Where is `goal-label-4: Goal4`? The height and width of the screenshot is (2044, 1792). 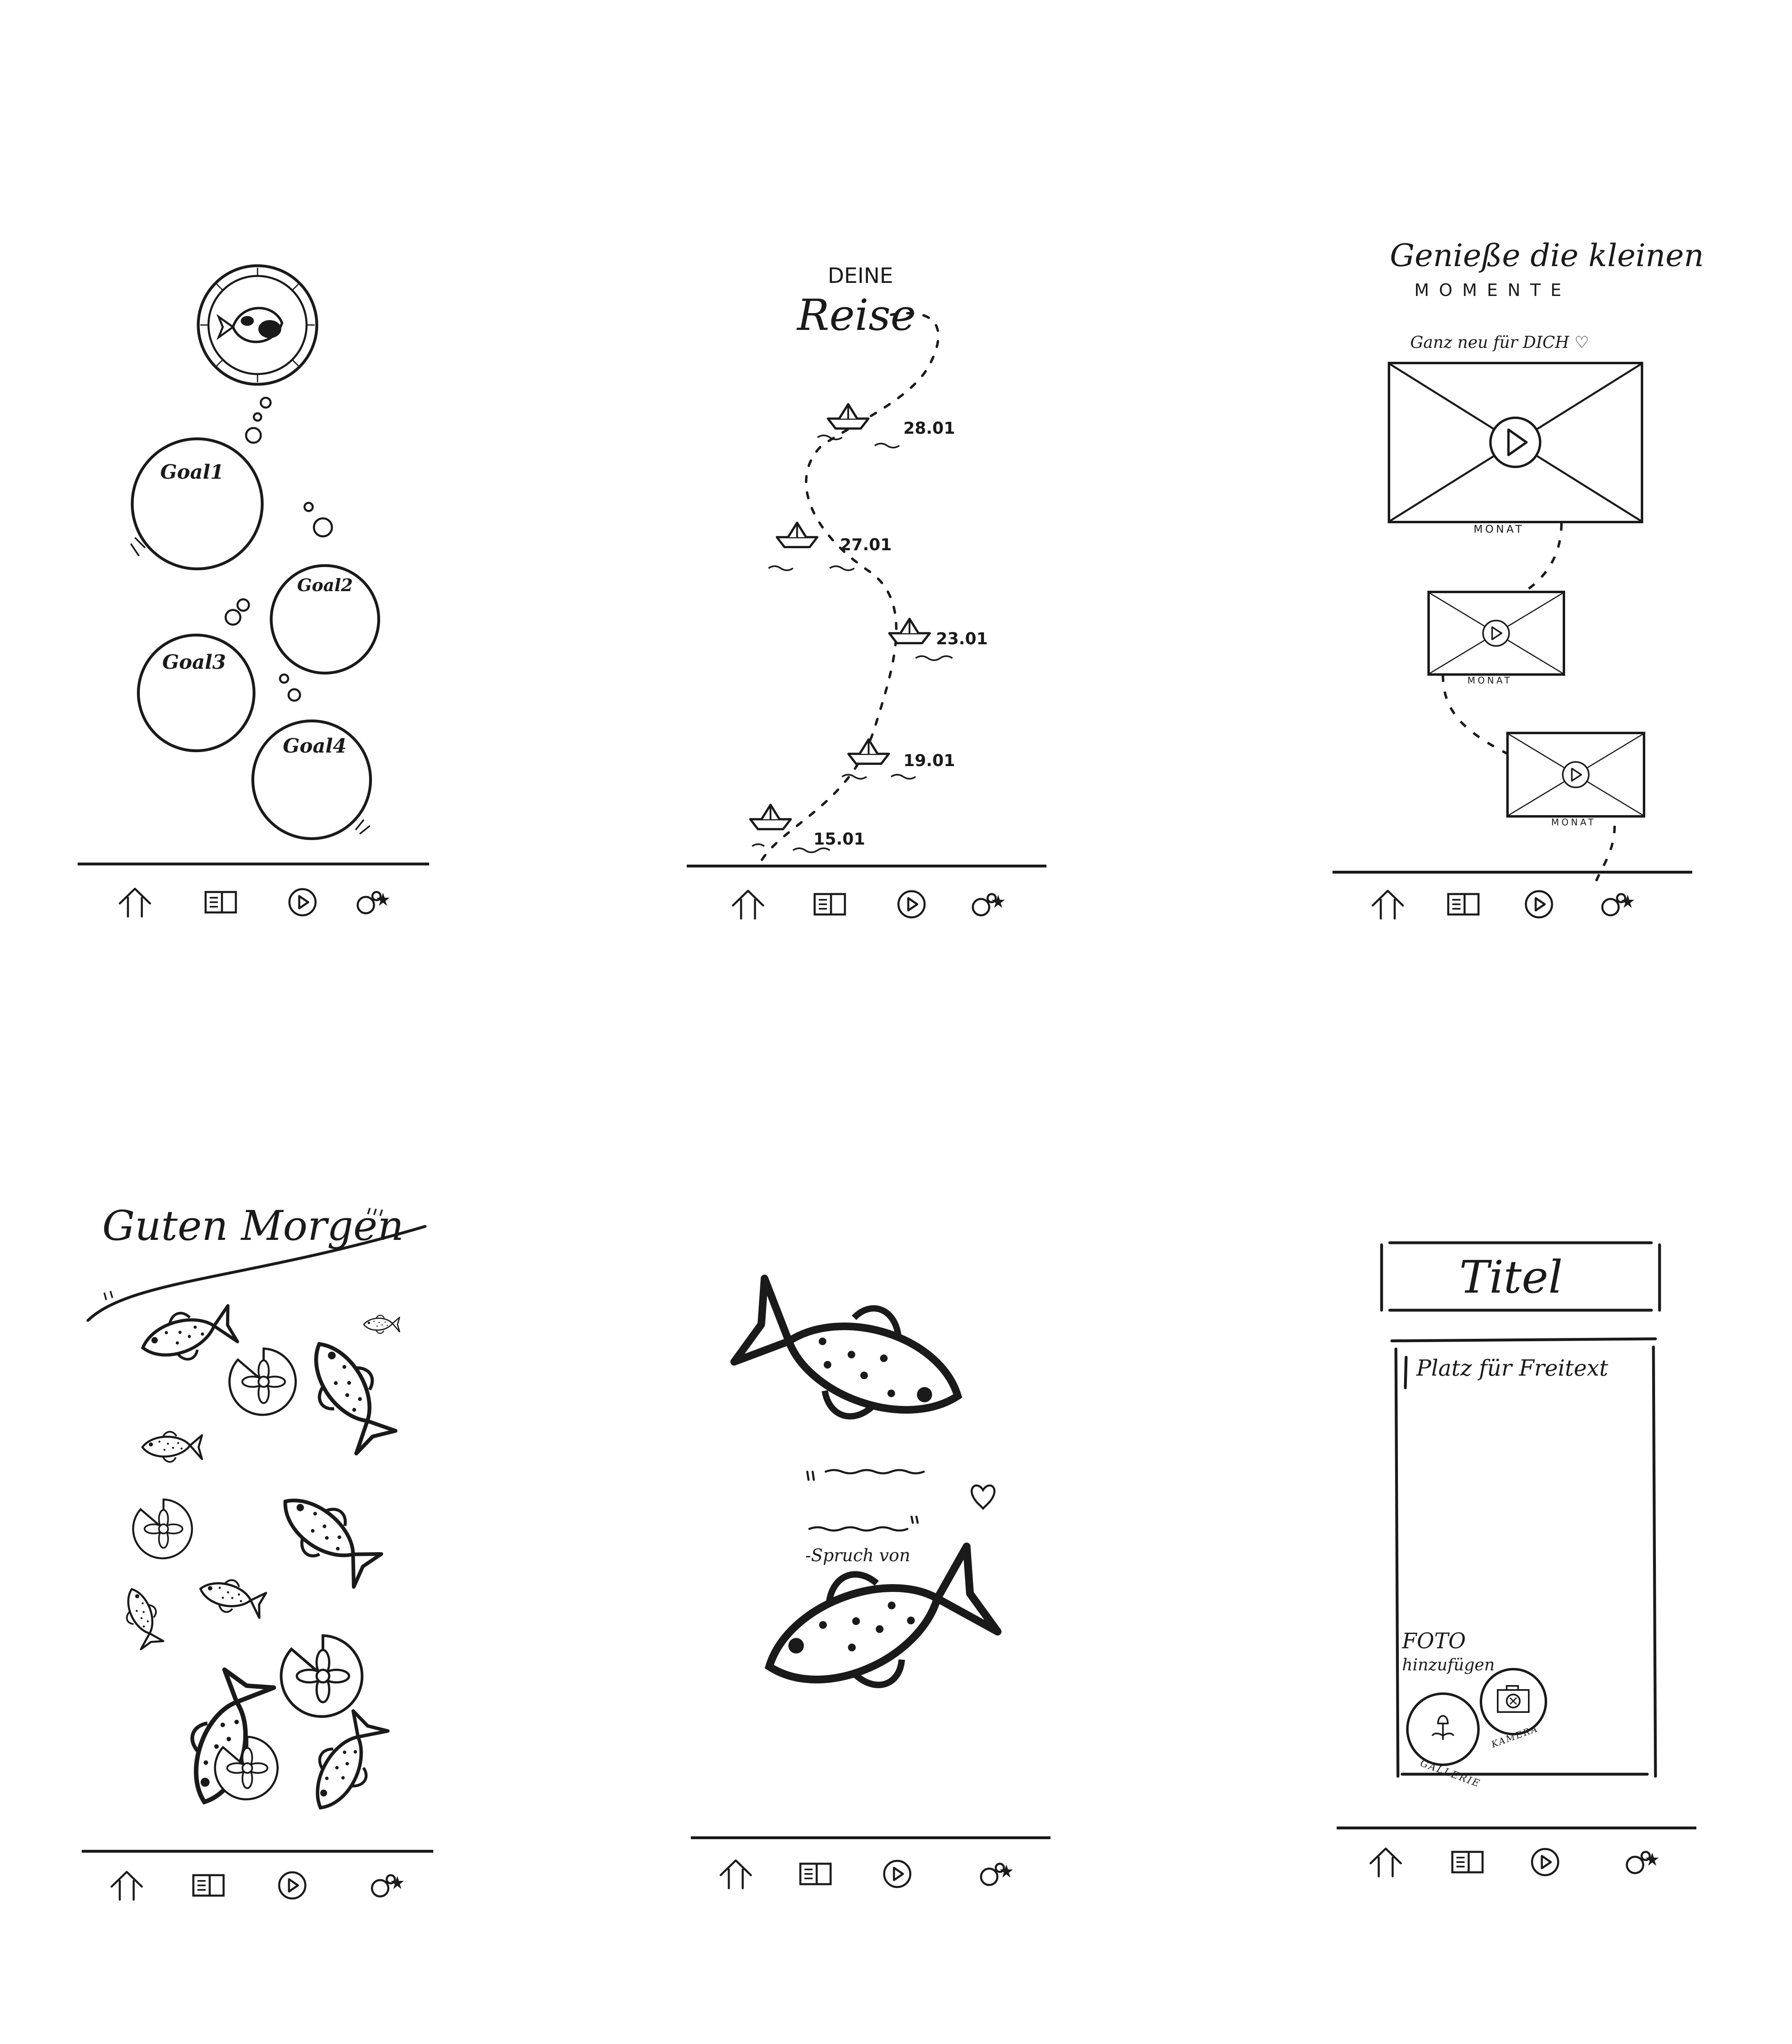 goal-label-4: Goal4 is located at coordinates (315, 747).